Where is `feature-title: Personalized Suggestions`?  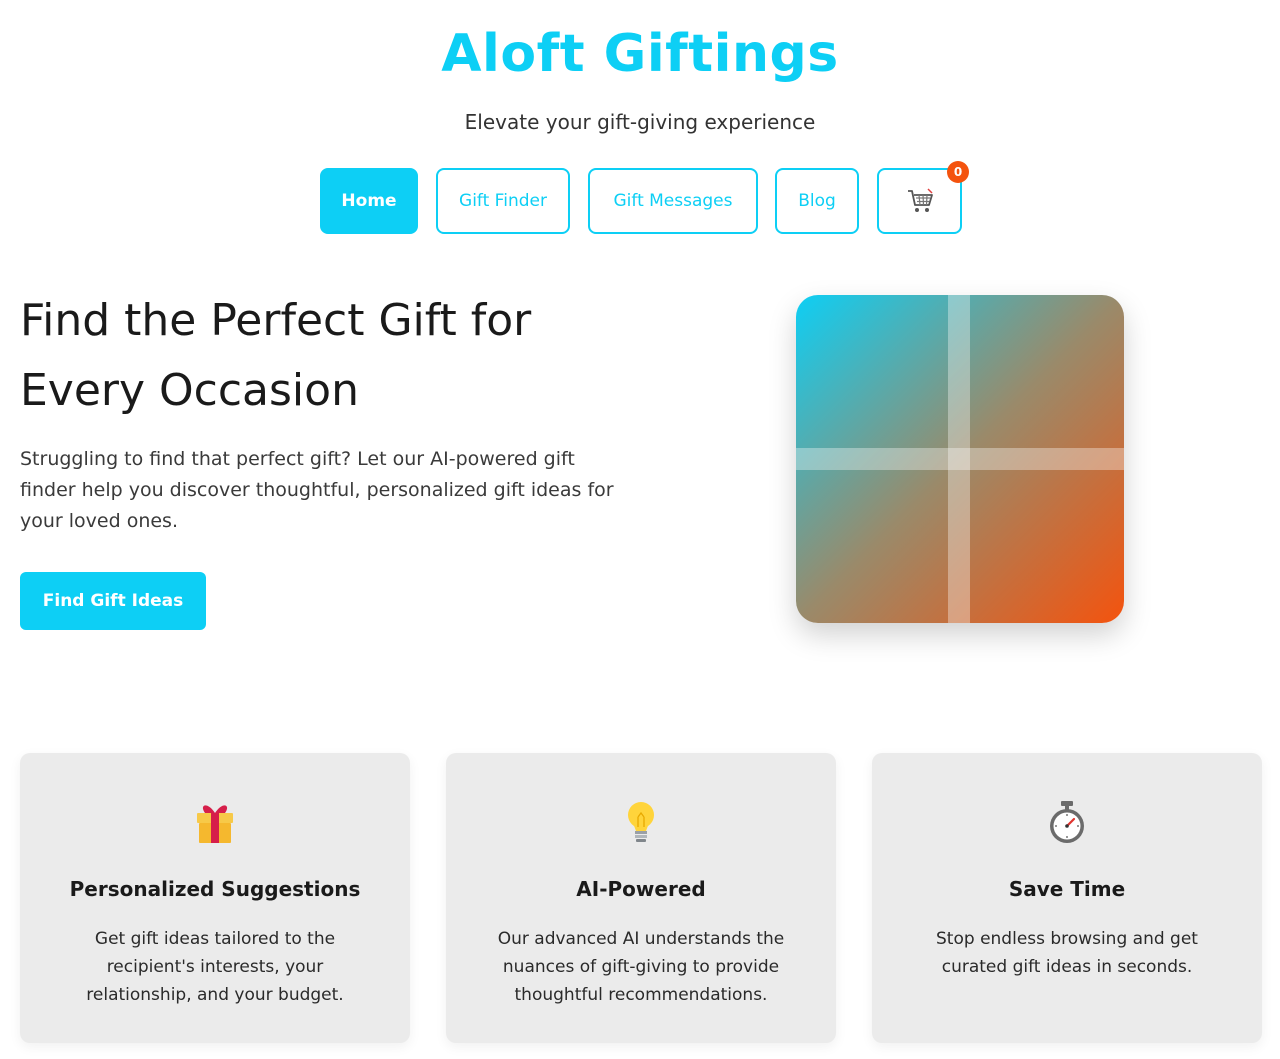
feature-title: Personalized Suggestions is located at coordinates (215, 889).